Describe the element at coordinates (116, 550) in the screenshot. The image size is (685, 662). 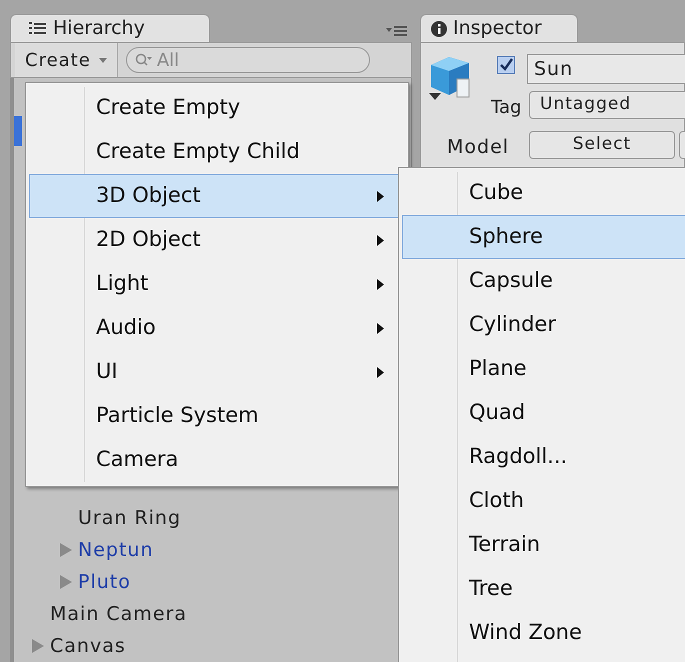
I see `hierarchy-item: Neptun` at that location.